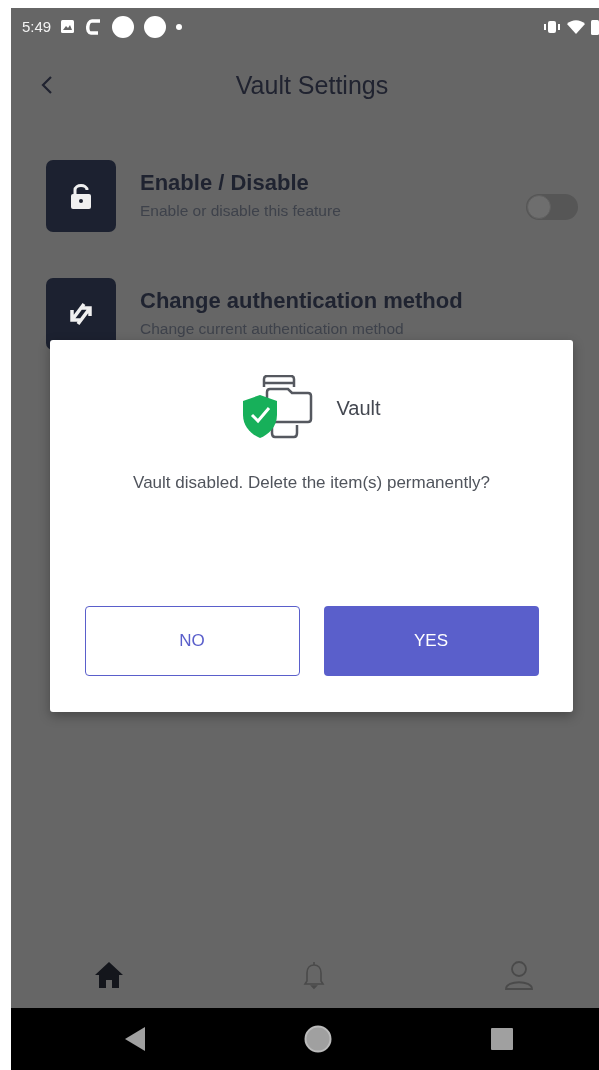 This screenshot has height=1070, width=599. I want to click on status-time: 5:49, so click(37, 26).